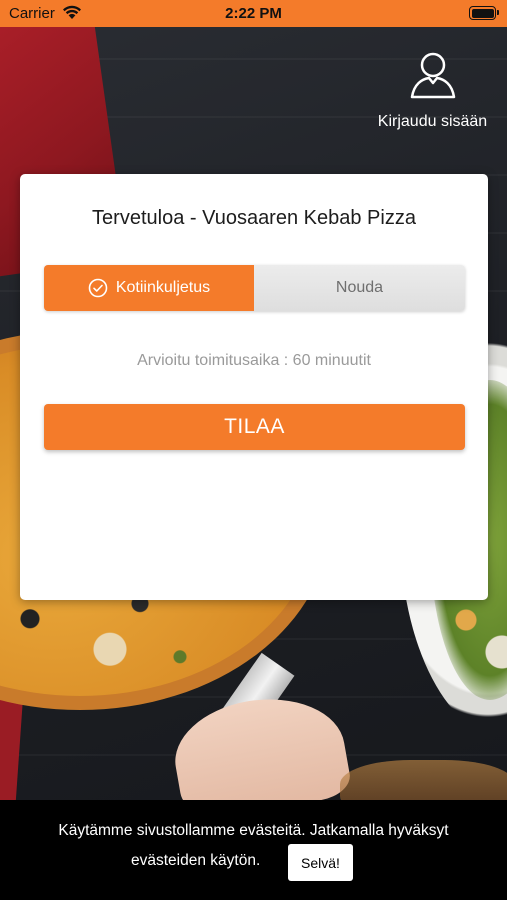  I want to click on delivery-toggle: Kotiinkuljetus Nouda, so click(254, 288).